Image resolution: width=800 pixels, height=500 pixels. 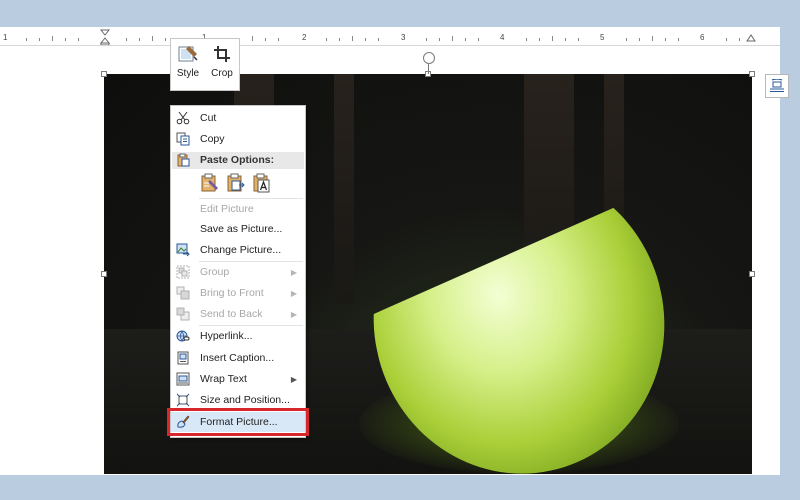 I want to click on menu-item-wrap-text: Wrap Text ▶, so click(x=238, y=379).